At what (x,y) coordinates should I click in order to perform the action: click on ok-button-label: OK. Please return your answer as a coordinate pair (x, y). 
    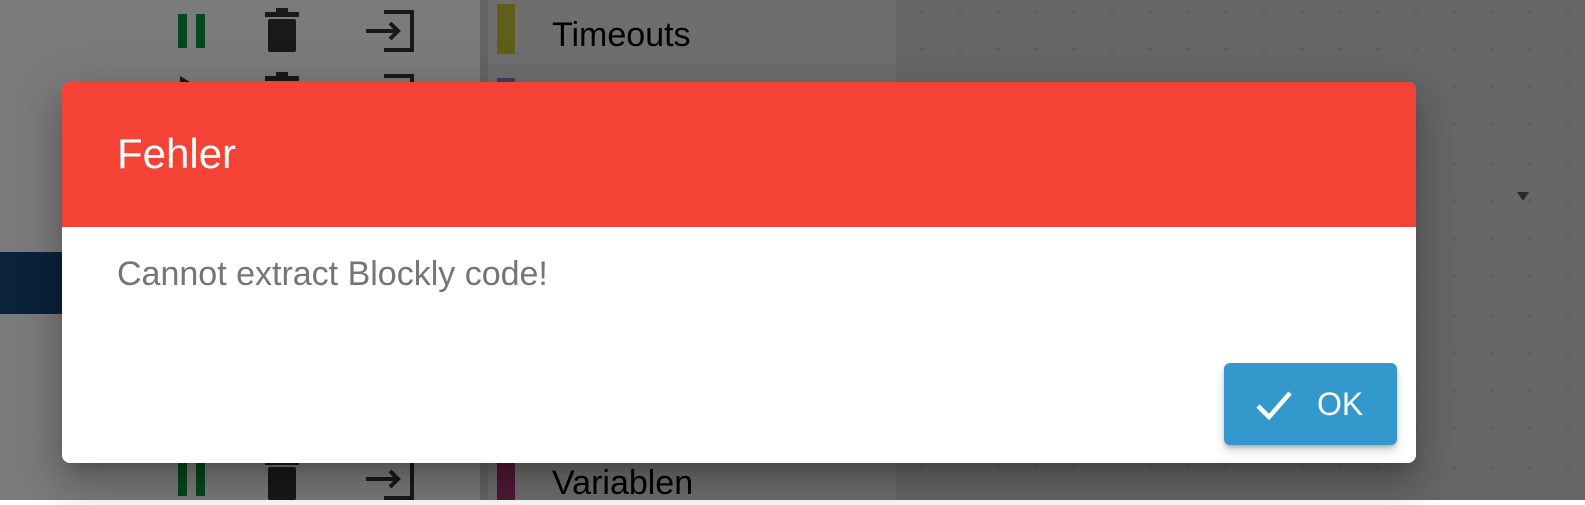
    Looking at the image, I should click on (1340, 404).